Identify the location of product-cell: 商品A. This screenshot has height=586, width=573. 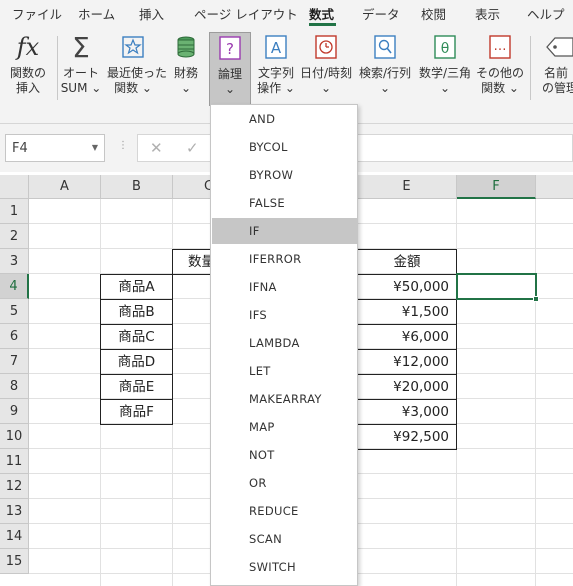
(136, 287).